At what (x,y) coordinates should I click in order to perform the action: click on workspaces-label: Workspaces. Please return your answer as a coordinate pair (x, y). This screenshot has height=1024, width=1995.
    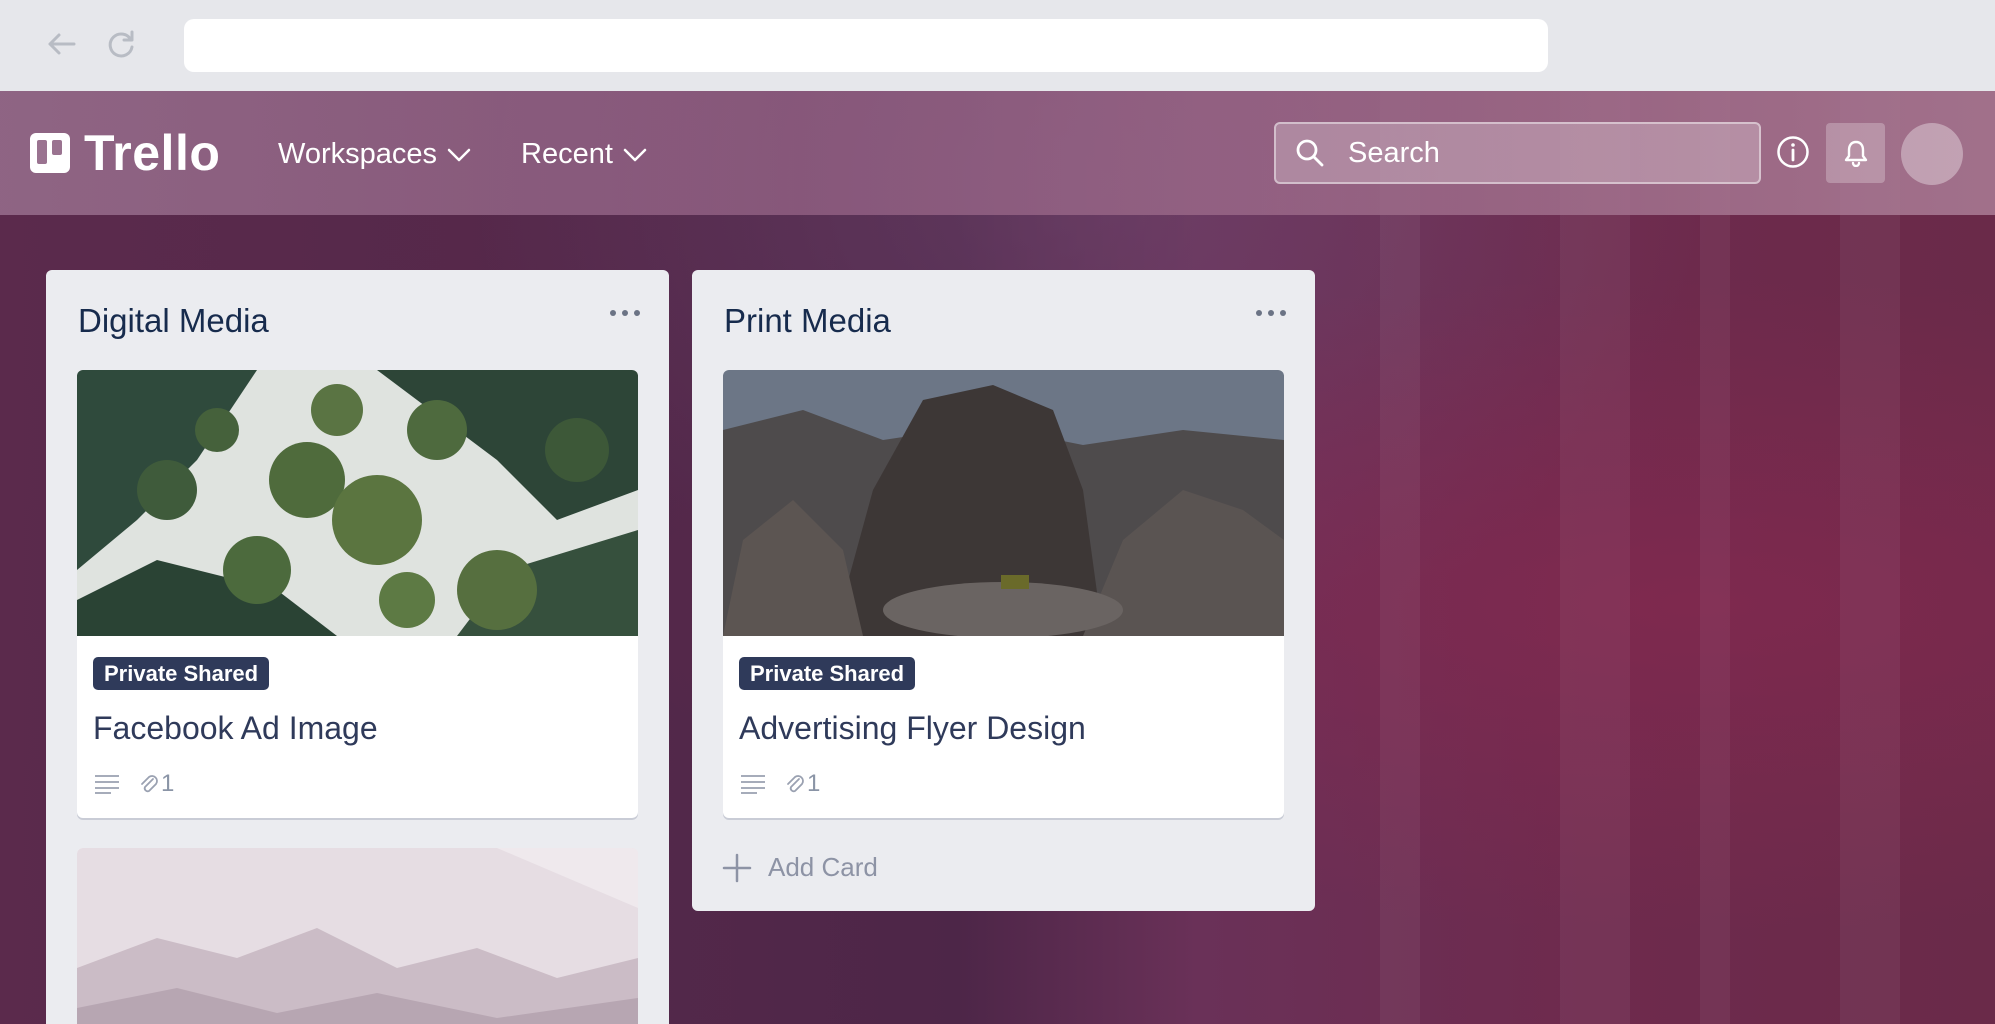
    Looking at the image, I should click on (358, 154).